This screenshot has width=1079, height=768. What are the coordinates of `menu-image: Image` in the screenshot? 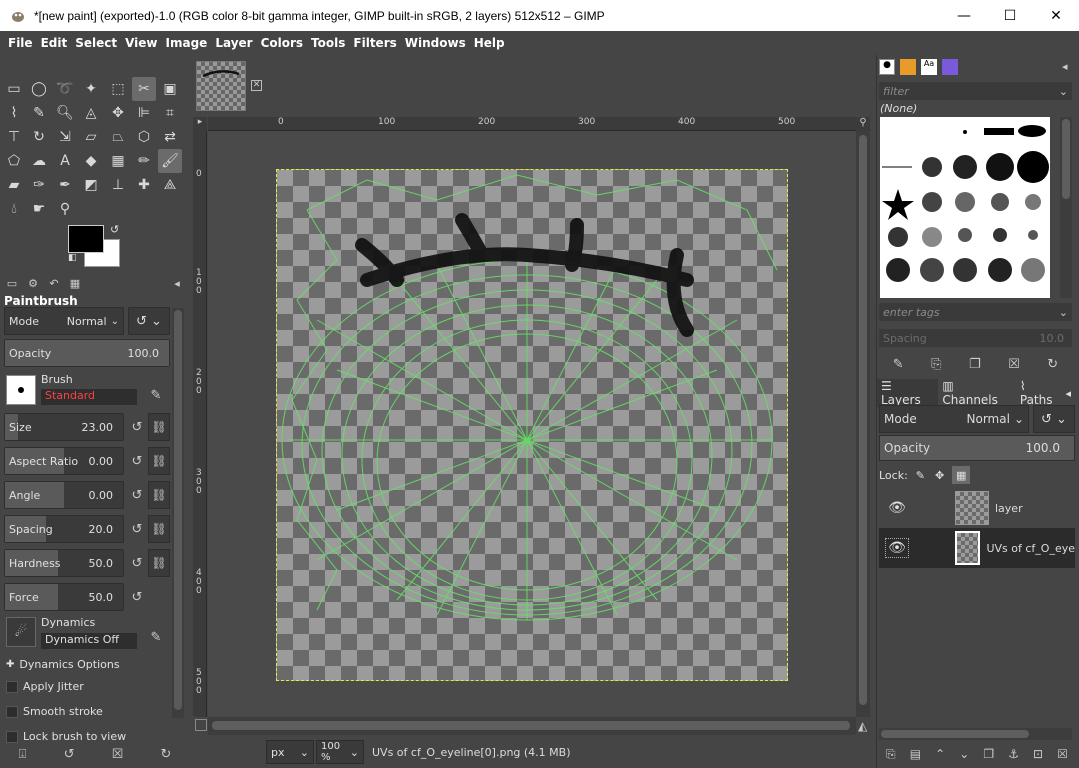 It's located at (187, 43).